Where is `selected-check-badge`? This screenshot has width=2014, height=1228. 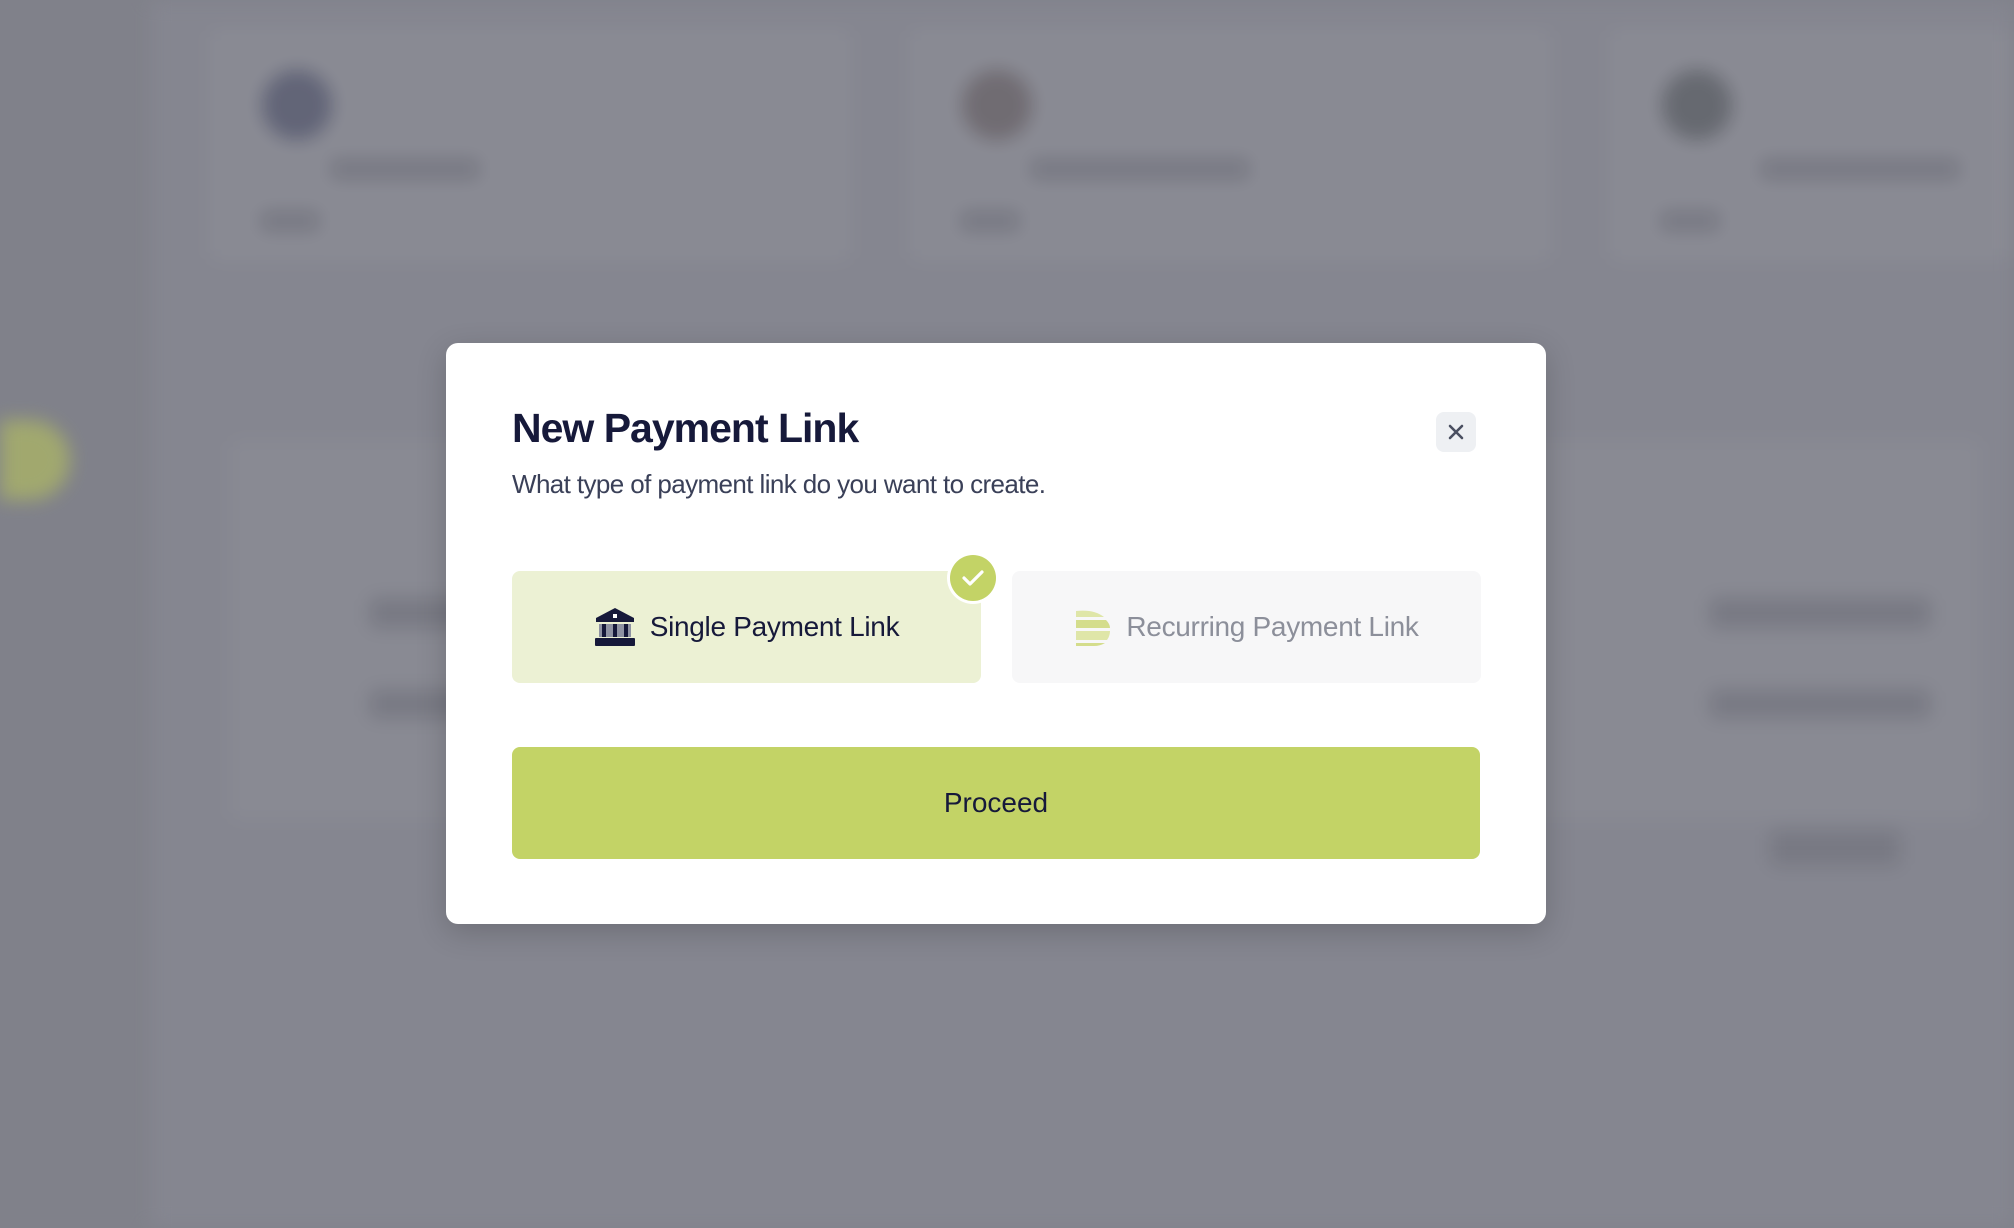
selected-check-badge is located at coordinates (973, 578).